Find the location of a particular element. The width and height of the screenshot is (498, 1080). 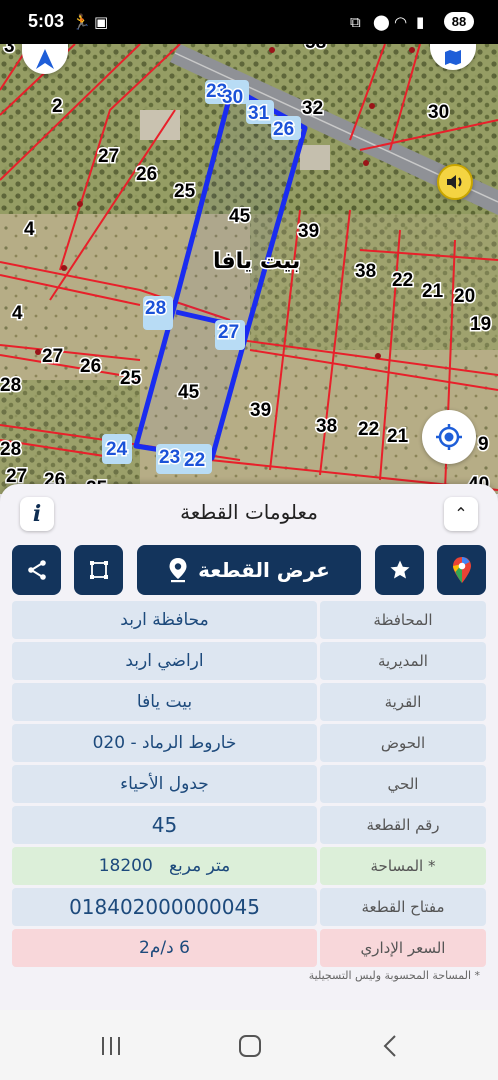

favorite-button is located at coordinates (399, 570).